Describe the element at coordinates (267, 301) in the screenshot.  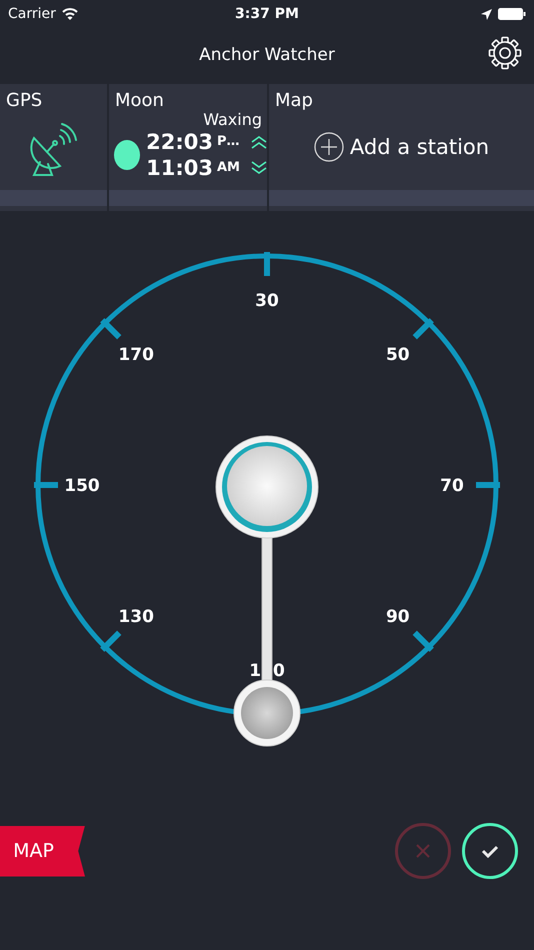
I see `dial-label: 30` at that location.